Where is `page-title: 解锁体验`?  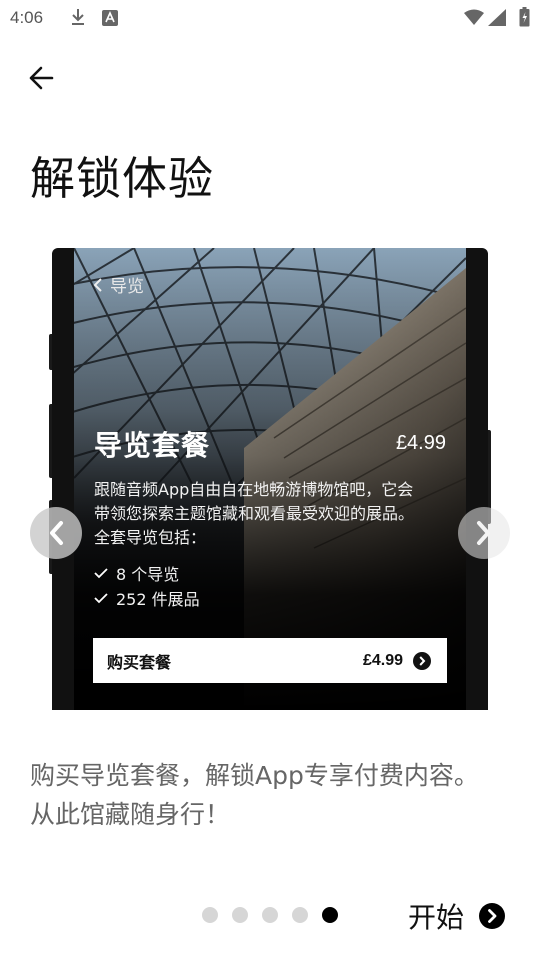
page-title: 解锁体验 is located at coordinates (122, 178).